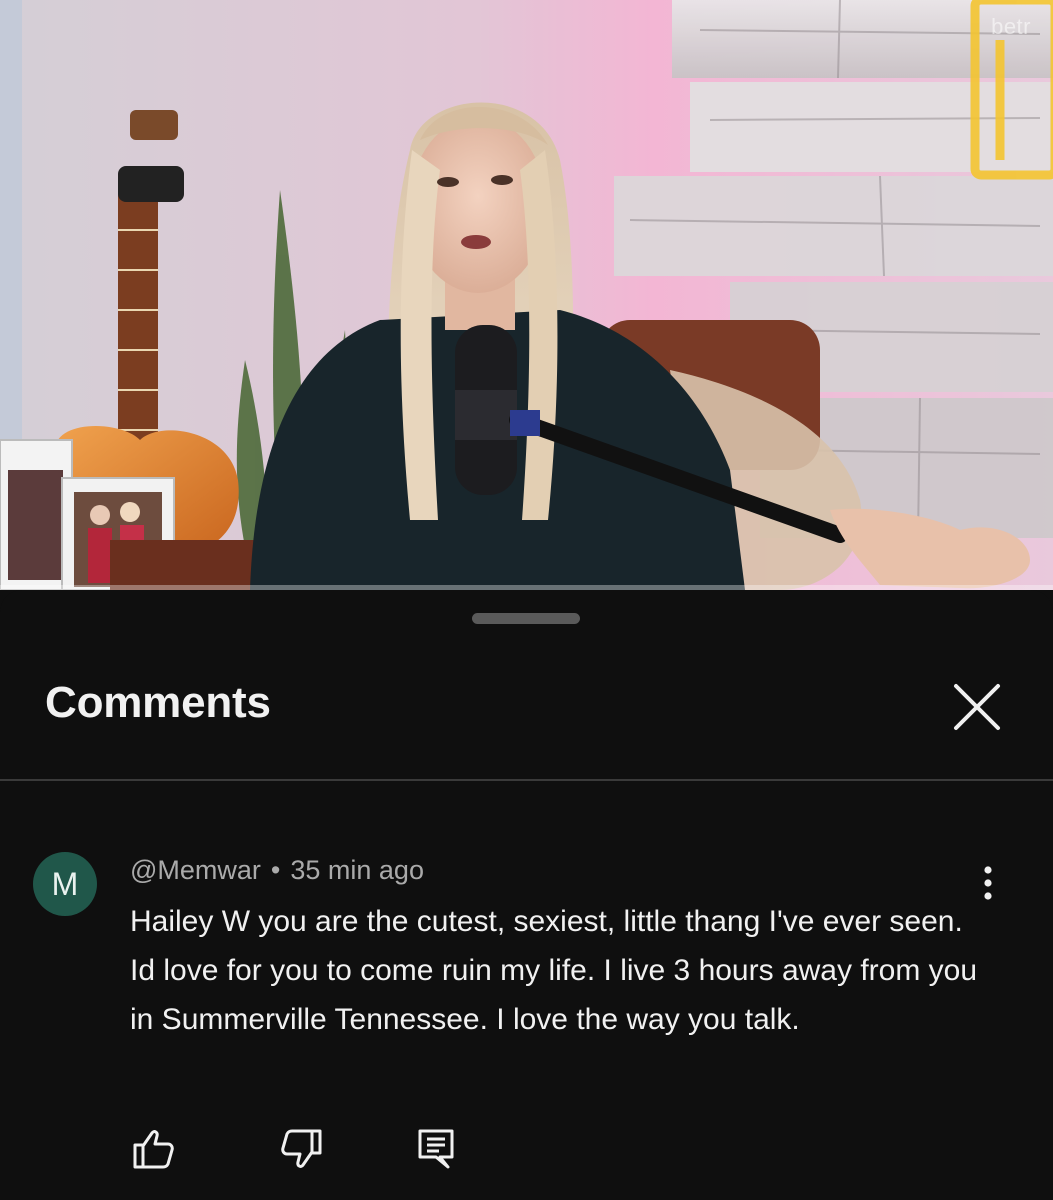 The width and height of the screenshot is (1053, 1200). I want to click on reply-button, so click(436, 1149).